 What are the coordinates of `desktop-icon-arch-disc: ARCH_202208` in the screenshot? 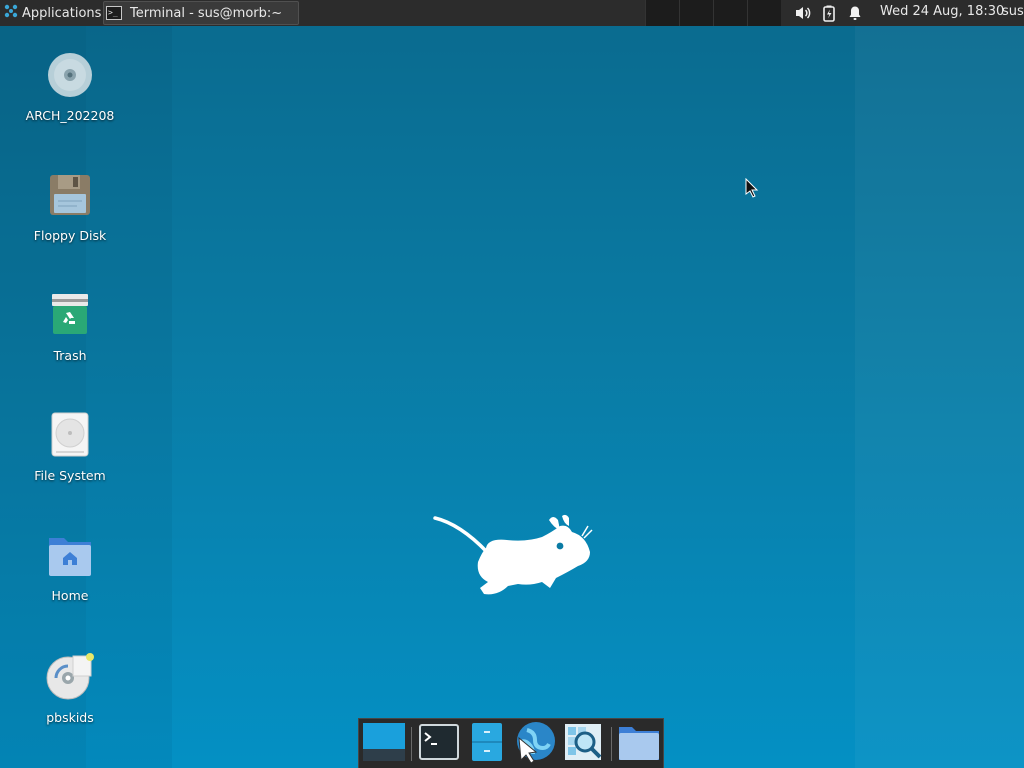 It's located at (70, 87).